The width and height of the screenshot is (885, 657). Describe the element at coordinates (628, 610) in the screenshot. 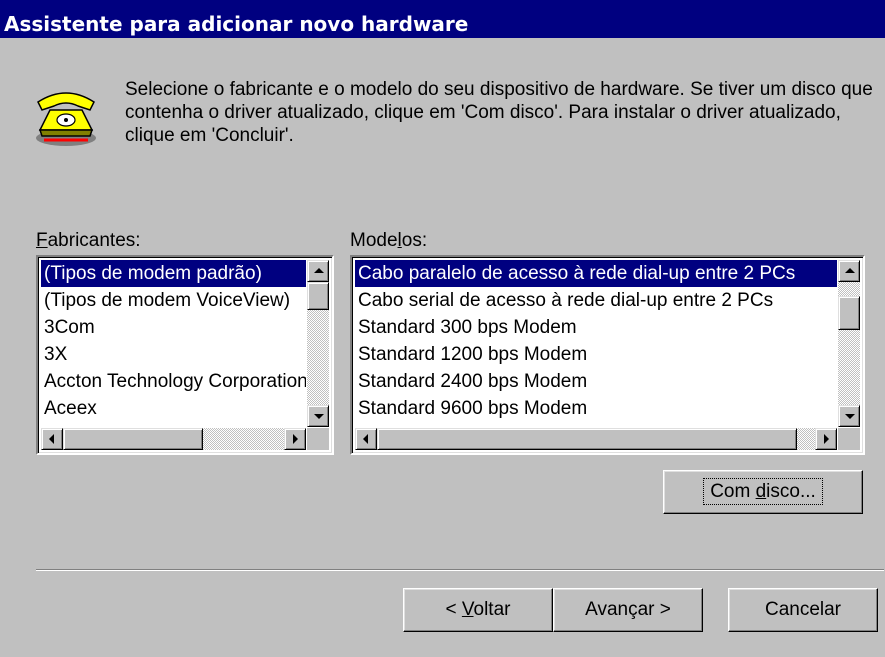

I see `next-button: Avançar >` at that location.